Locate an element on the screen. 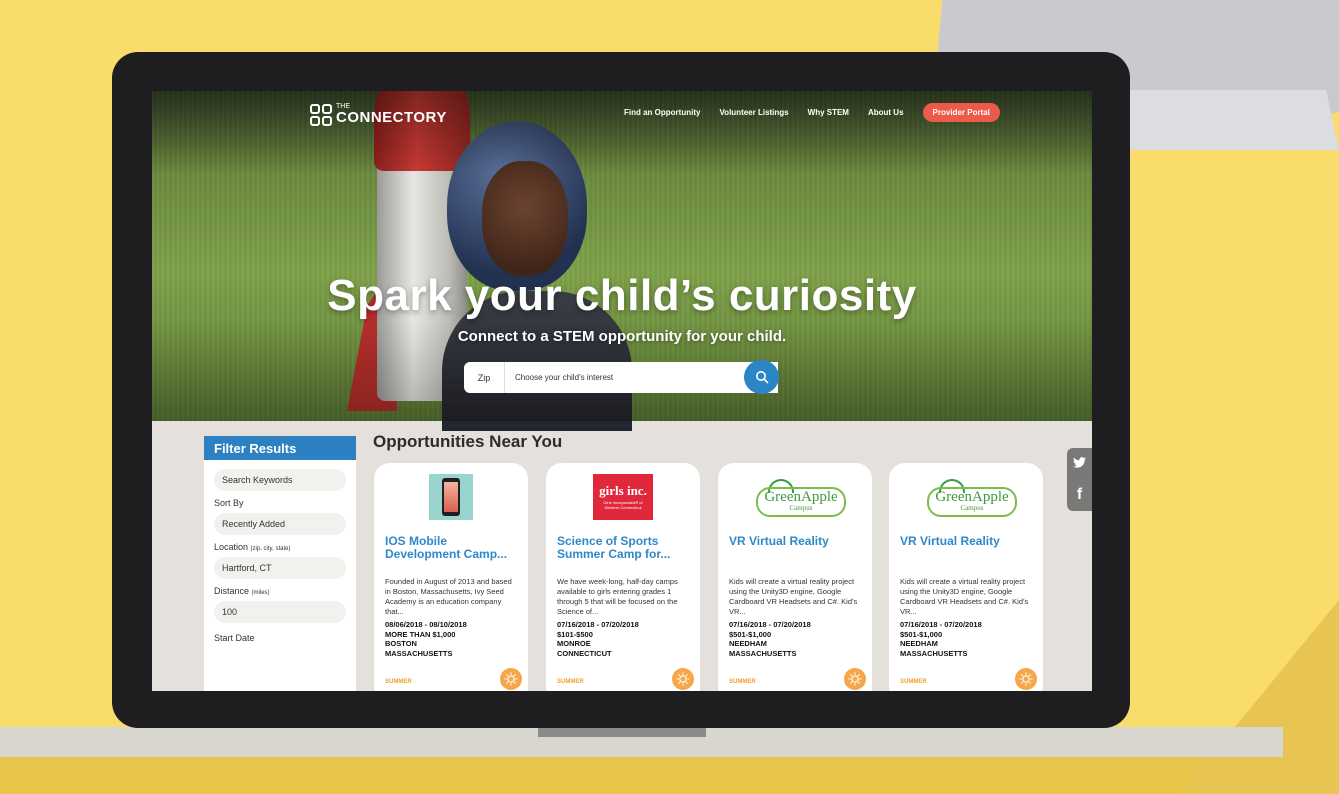 This screenshot has width=1339, height=794. hero-title: Spark your child’s curiosity is located at coordinates (622, 295).